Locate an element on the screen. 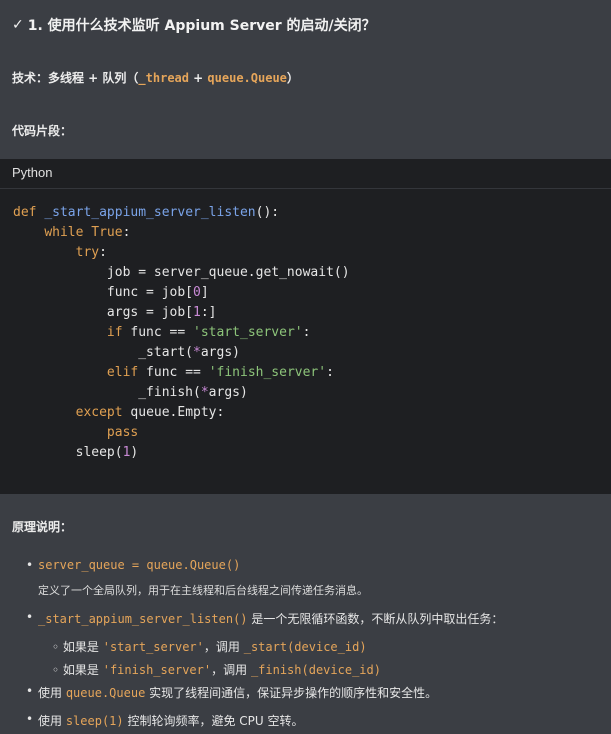 This screenshot has width=611, height=734. sub-1-call: _start(device_id) is located at coordinates (305, 647).